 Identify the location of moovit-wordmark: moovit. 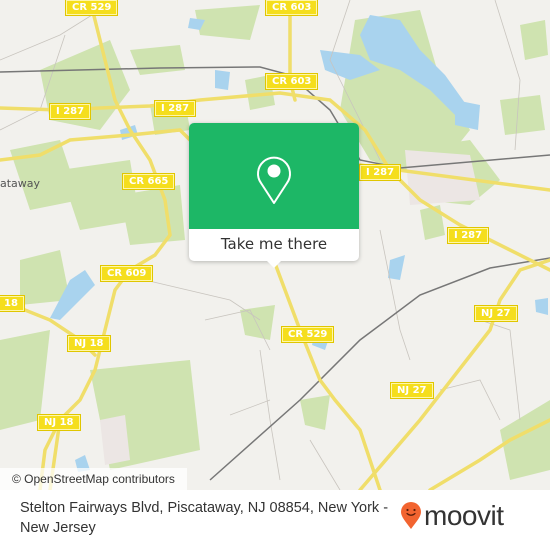
(464, 515).